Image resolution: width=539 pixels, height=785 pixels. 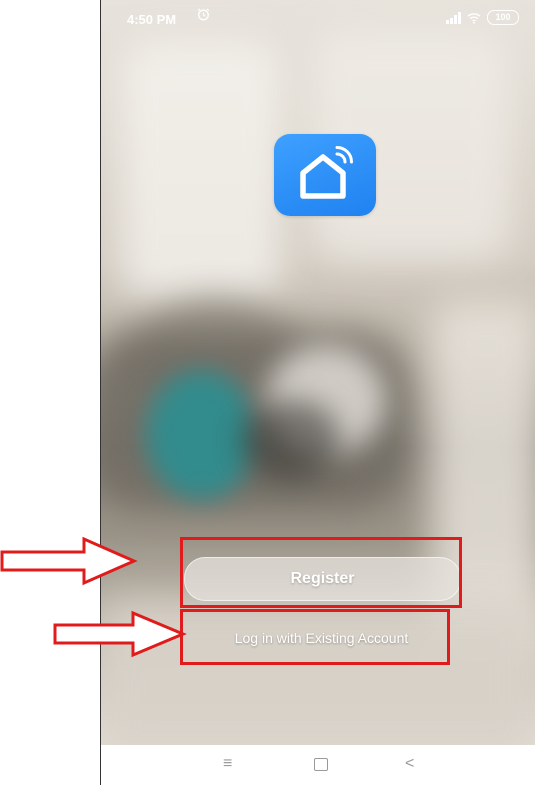 What do you see at coordinates (321, 572) in the screenshot?
I see `register-highlight-box` at bounding box center [321, 572].